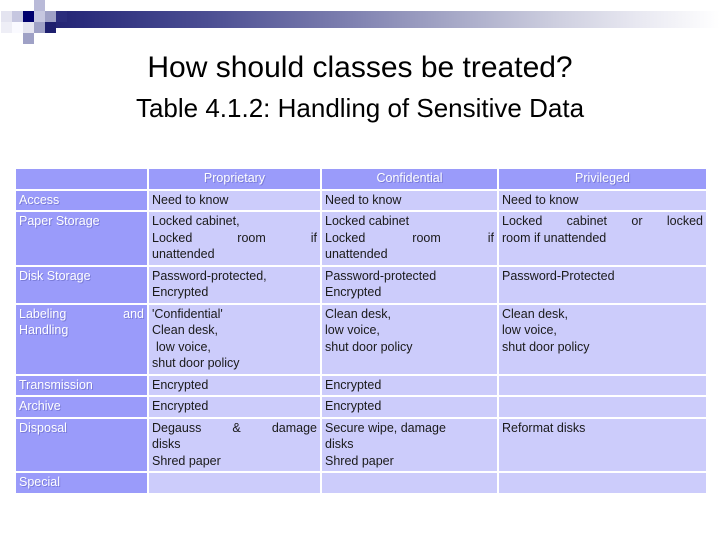 Image resolution: width=720 pixels, height=540 pixels. Describe the element at coordinates (44, 330) in the screenshot. I see `row-header-line: Handling` at that location.